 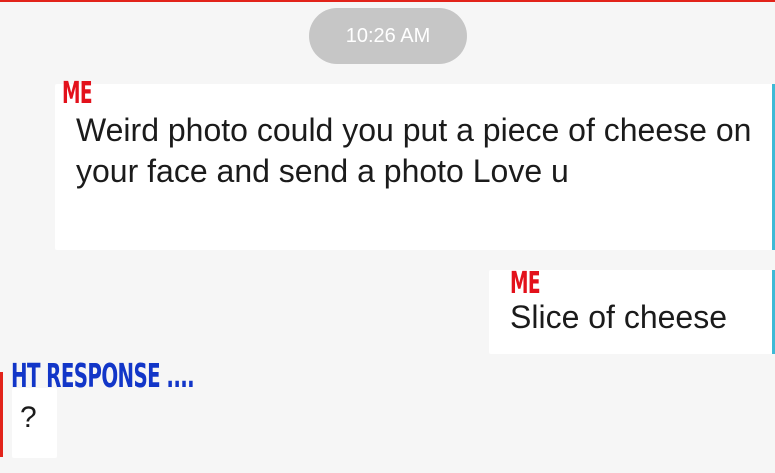 What do you see at coordinates (1, 414) in the screenshot?
I see `received-message-accent-bar` at bounding box center [1, 414].